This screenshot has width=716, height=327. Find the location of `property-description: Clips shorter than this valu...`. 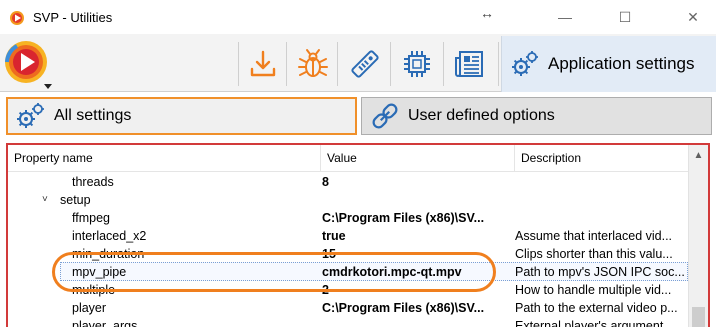

property-description: Clips shorter than this valu... is located at coordinates (594, 254).